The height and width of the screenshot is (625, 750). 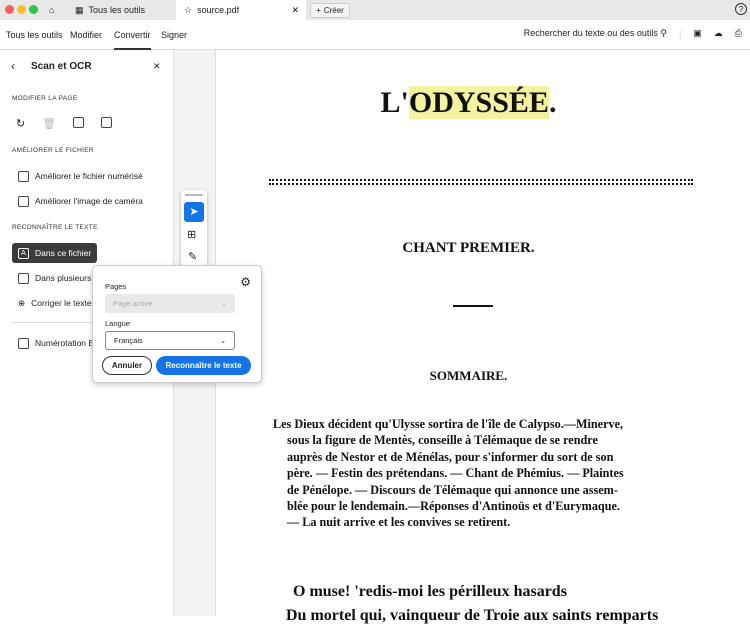 I want to click on floating-toolbar: ➤ ⊞ ✎, so click(x=194, y=229).